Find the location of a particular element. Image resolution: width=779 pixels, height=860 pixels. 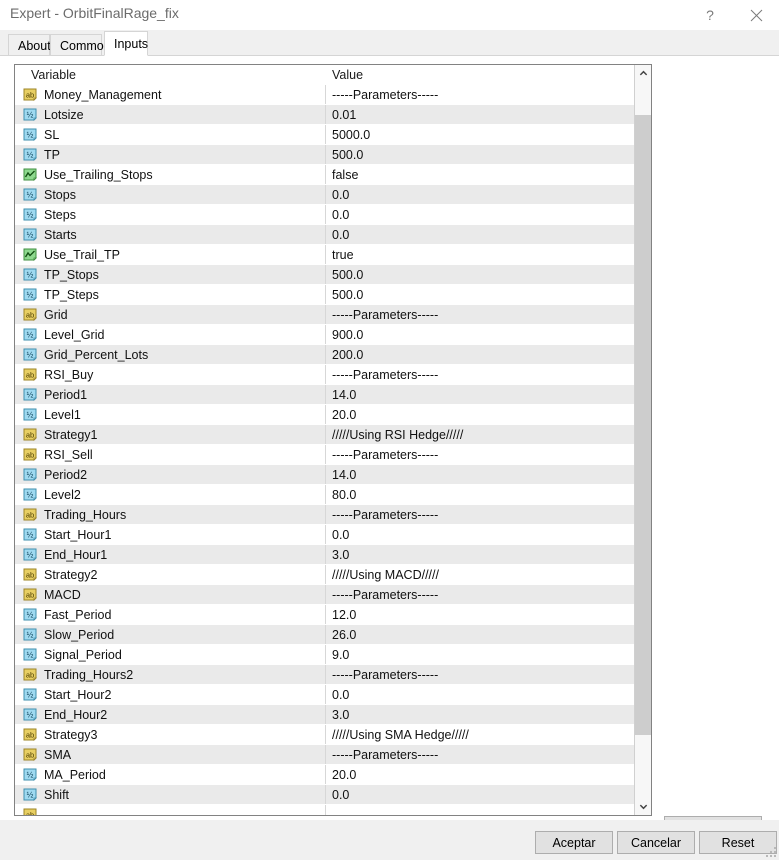

variable-cell: ab RSI_Sell is located at coordinates (170, 454).